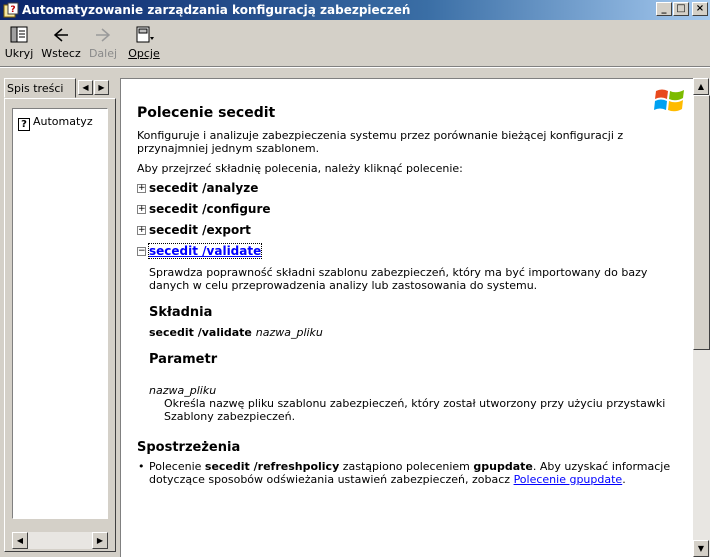 The image size is (710, 557). Describe the element at coordinates (19, 34) in the screenshot. I see `hide-icon` at that location.